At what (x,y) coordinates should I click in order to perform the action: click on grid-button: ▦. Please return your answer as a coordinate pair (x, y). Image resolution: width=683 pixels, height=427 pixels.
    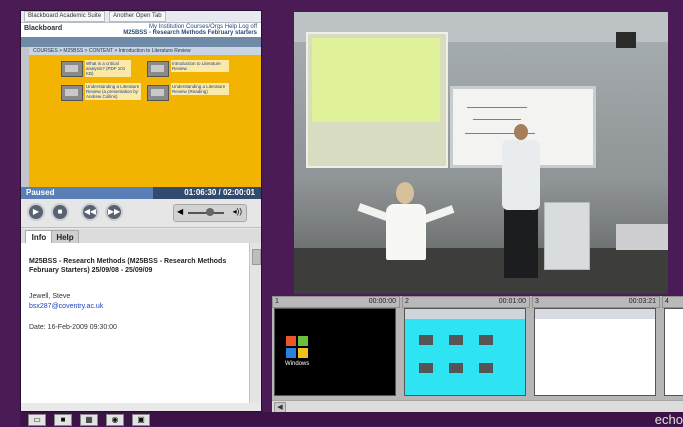
    Looking at the image, I should click on (89, 420).